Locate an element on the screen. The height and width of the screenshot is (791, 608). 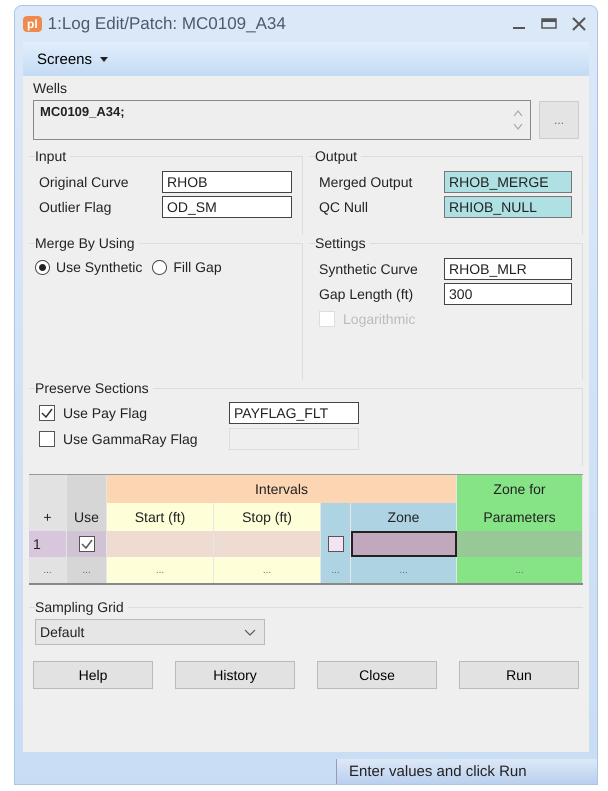
dialog-button: Run is located at coordinates (519, 675).